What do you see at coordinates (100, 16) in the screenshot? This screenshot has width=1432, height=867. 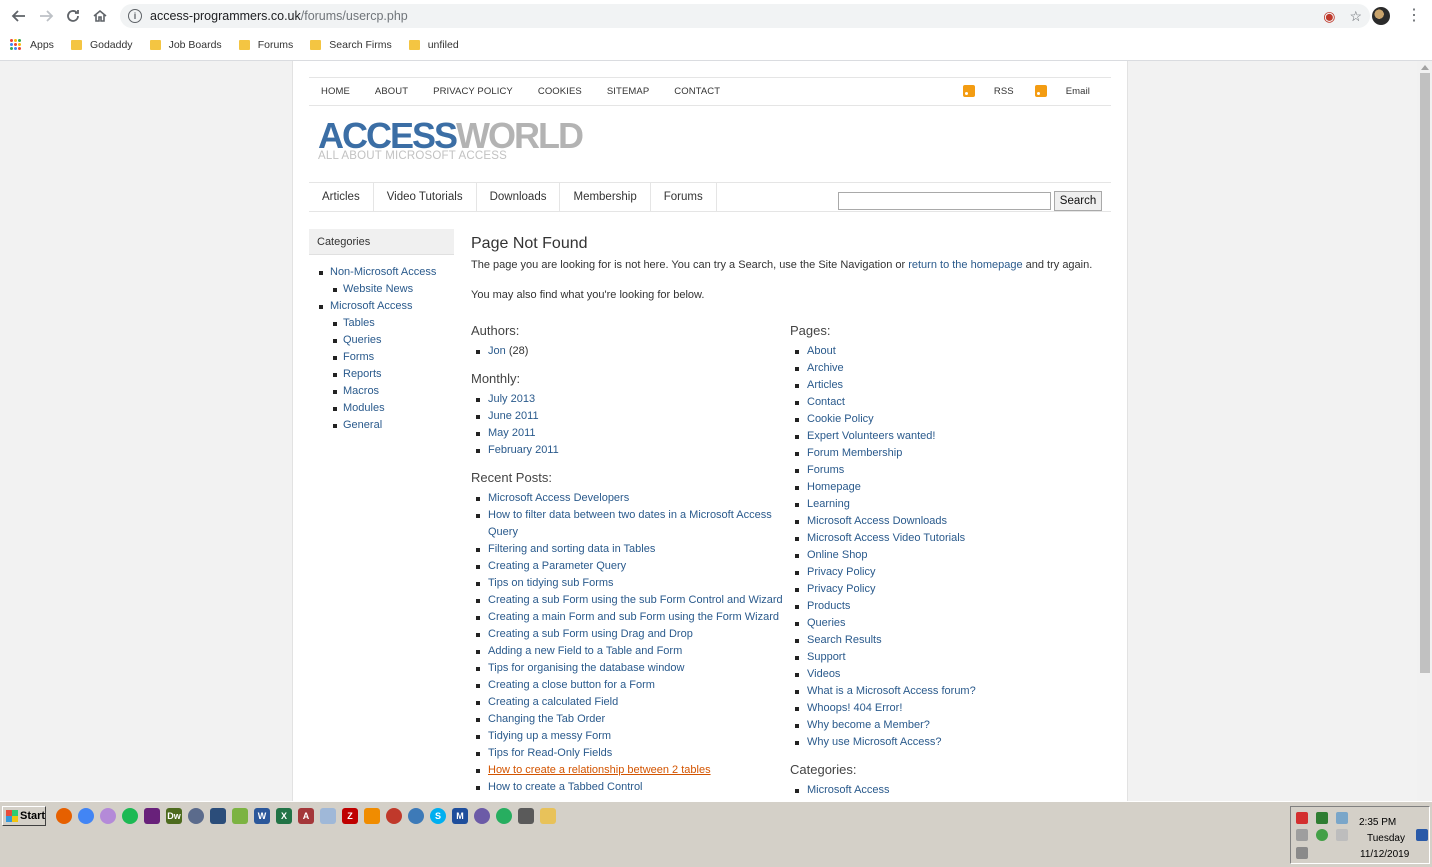 I see `home-icon` at bounding box center [100, 16].